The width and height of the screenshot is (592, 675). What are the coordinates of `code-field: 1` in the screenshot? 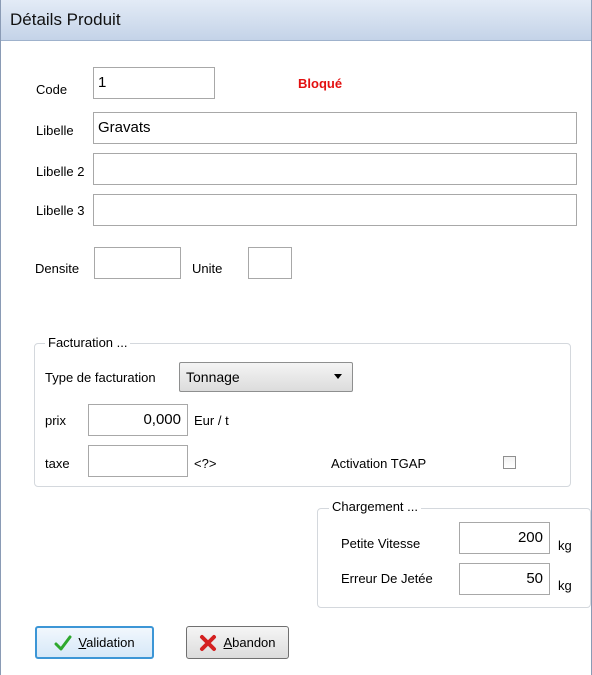 It's located at (154, 83).